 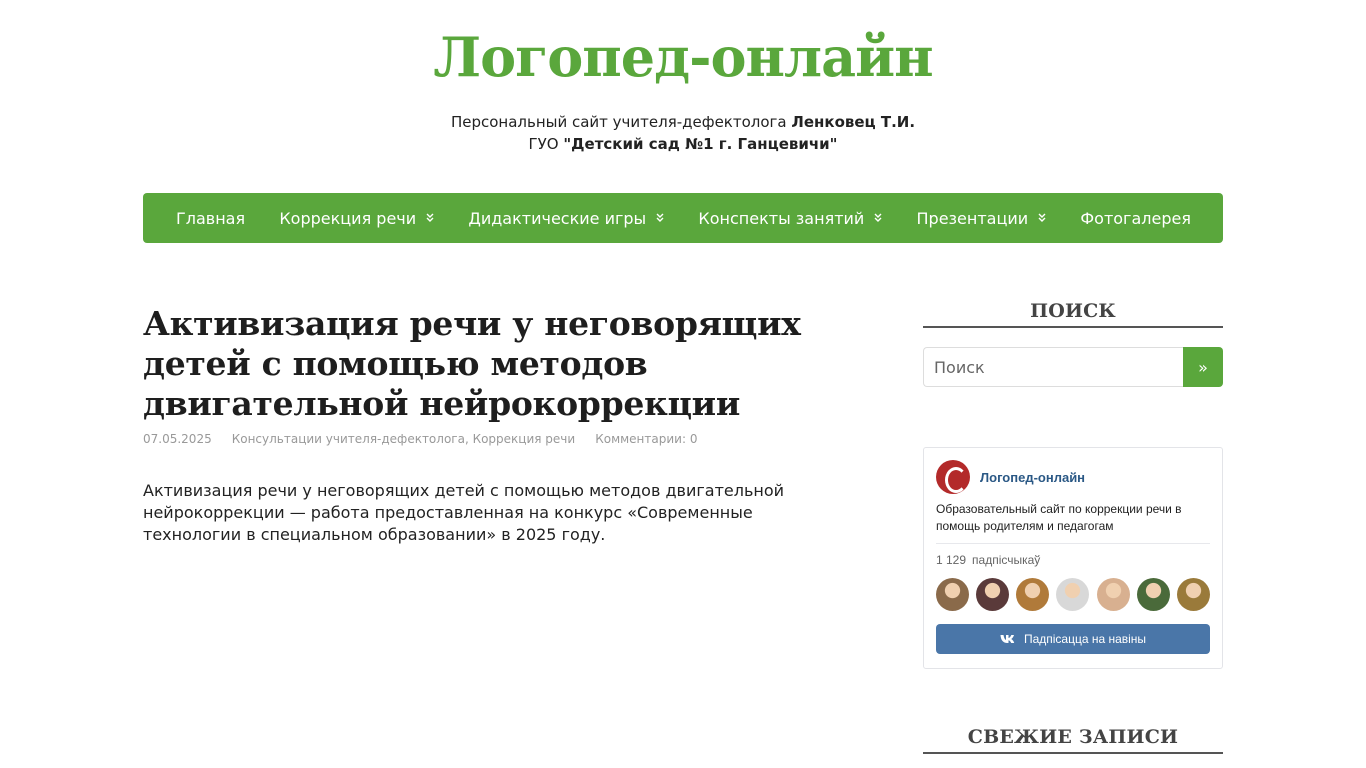 What do you see at coordinates (982, 218) in the screenshot?
I see `nav-item-presentations: Презентации` at bounding box center [982, 218].